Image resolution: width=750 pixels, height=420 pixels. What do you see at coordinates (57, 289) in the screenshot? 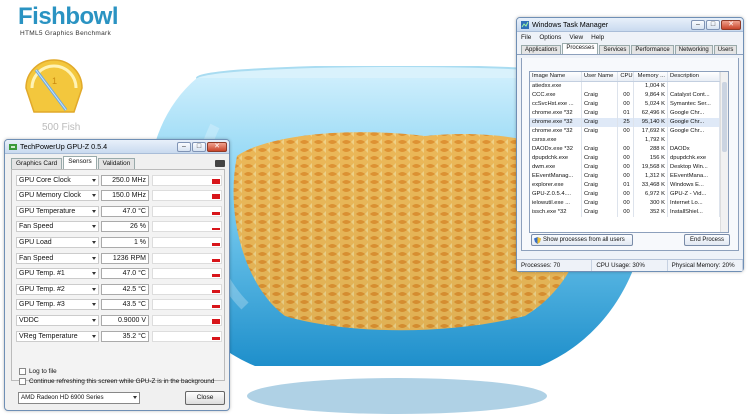
I see `sensor-name-select: GPU Temp. #2` at bounding box center [57, 289].